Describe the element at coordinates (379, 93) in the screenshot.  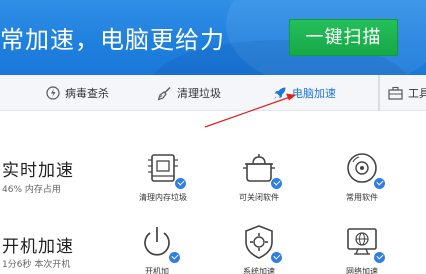
I see `nav-divider` at that location.